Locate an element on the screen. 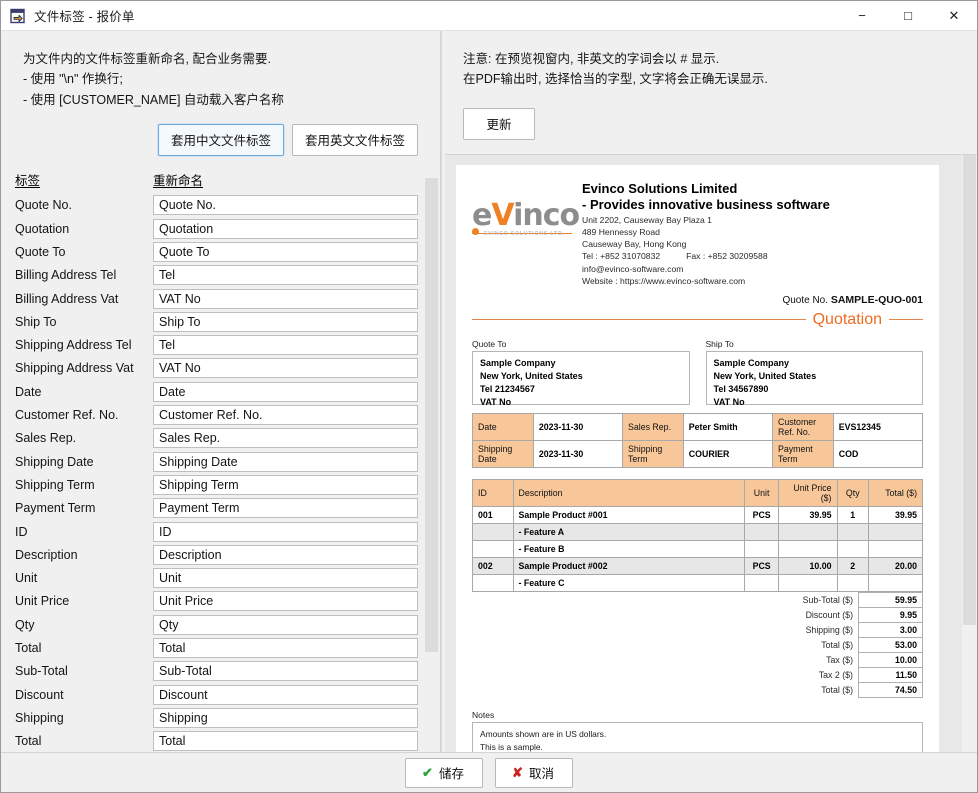 The image size is (978, 793). maximize-button: □ is located at coordinates (908, 16).